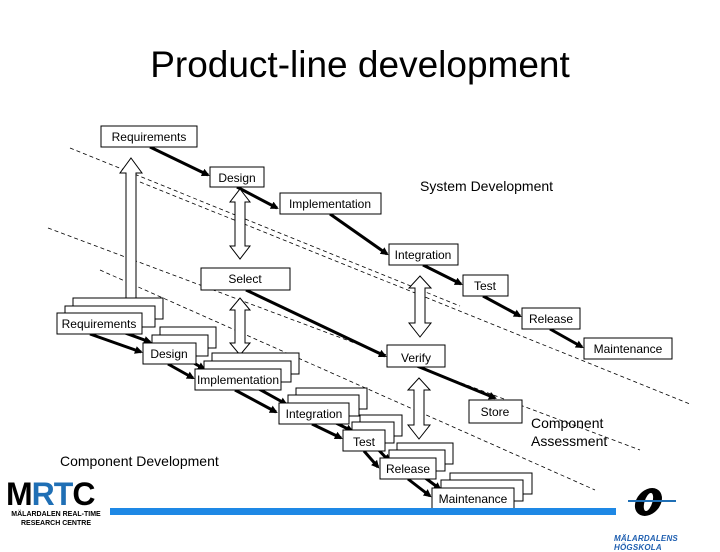 The width and height of the screenshot is (720, 552). I want to click on sys-step-test: Test, so click(485, 285).